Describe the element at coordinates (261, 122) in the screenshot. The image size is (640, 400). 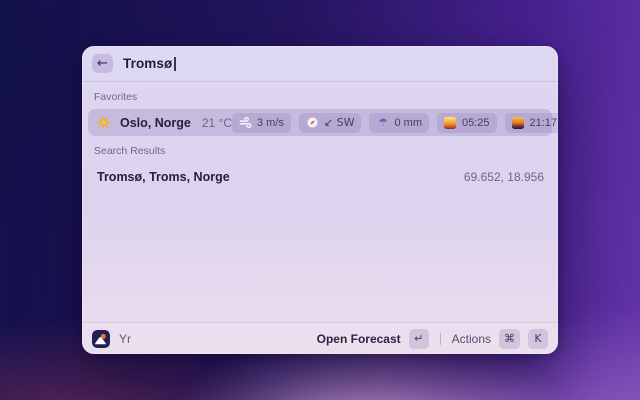
I see `wind-badge: 3 m/s` at that location.